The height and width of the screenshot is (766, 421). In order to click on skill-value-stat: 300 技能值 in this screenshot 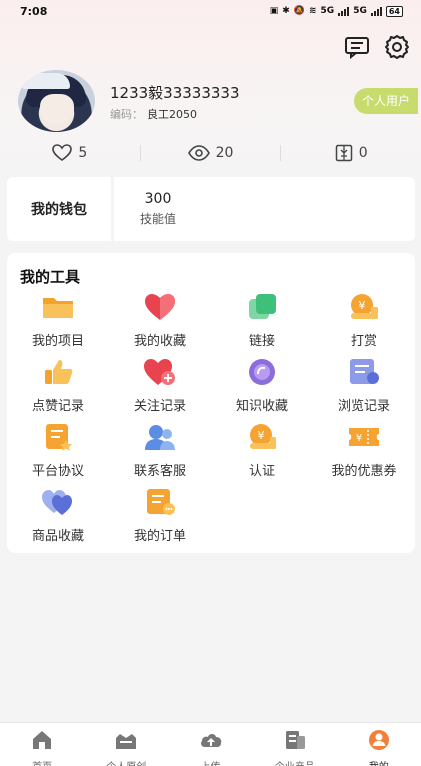, I will do `click(158, 209)`.